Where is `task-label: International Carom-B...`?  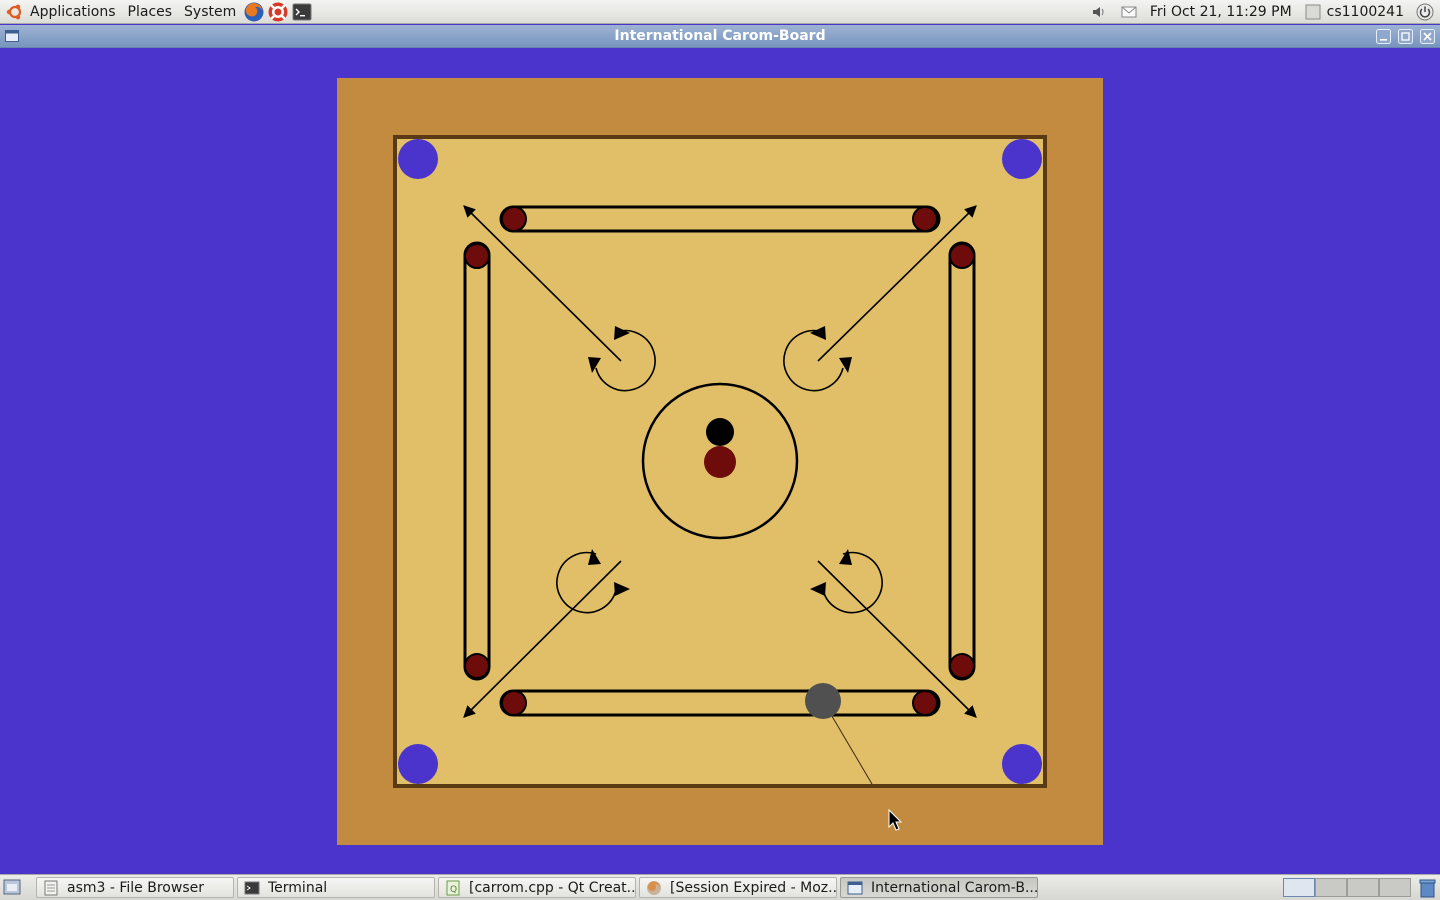 task-label: International Carom-B... is located at coordinates (954, 887).